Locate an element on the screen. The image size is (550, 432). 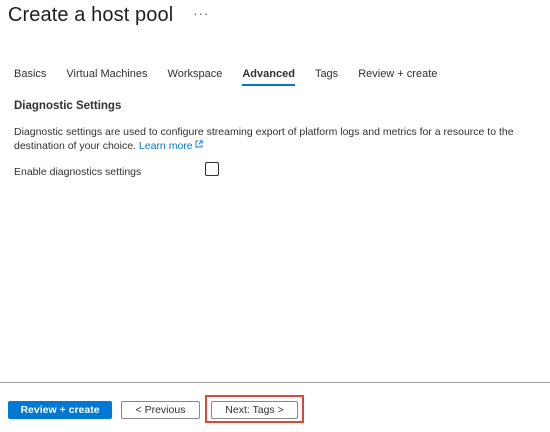
tab-virtual-machines: Virtual Machines is located at coordinates (106, 77).